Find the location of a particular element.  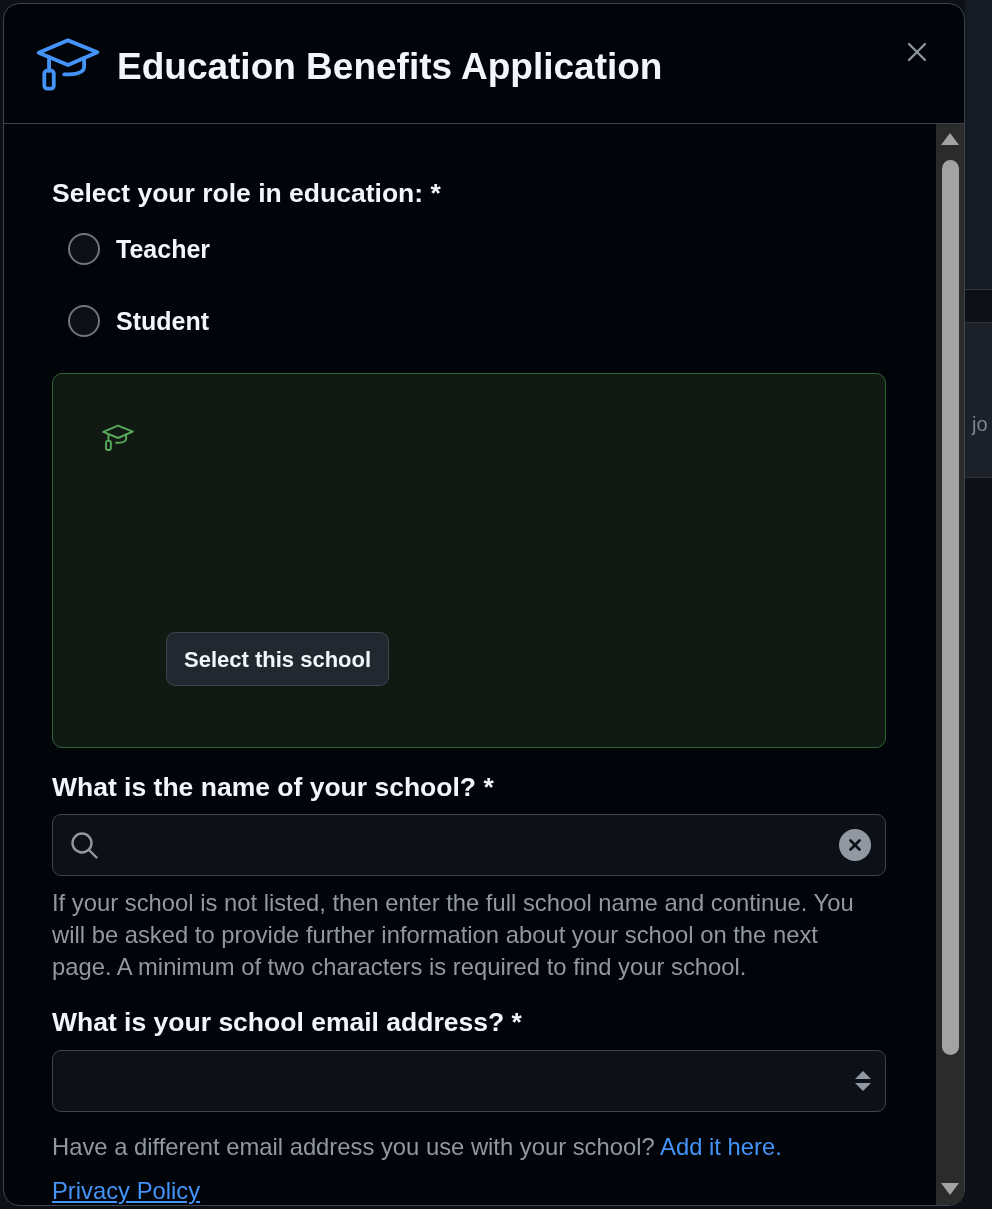

clear-icon is located at coordinates (855, 845).